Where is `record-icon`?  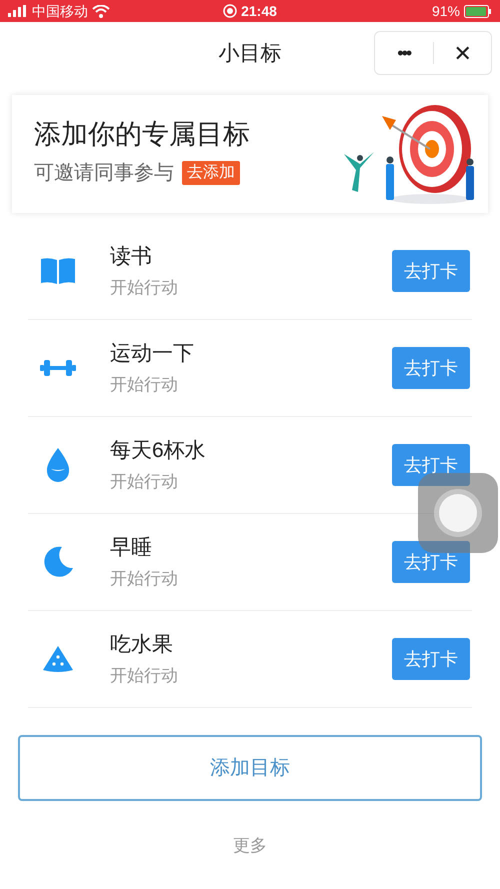 record-icon is located at coordinates (230, 11).